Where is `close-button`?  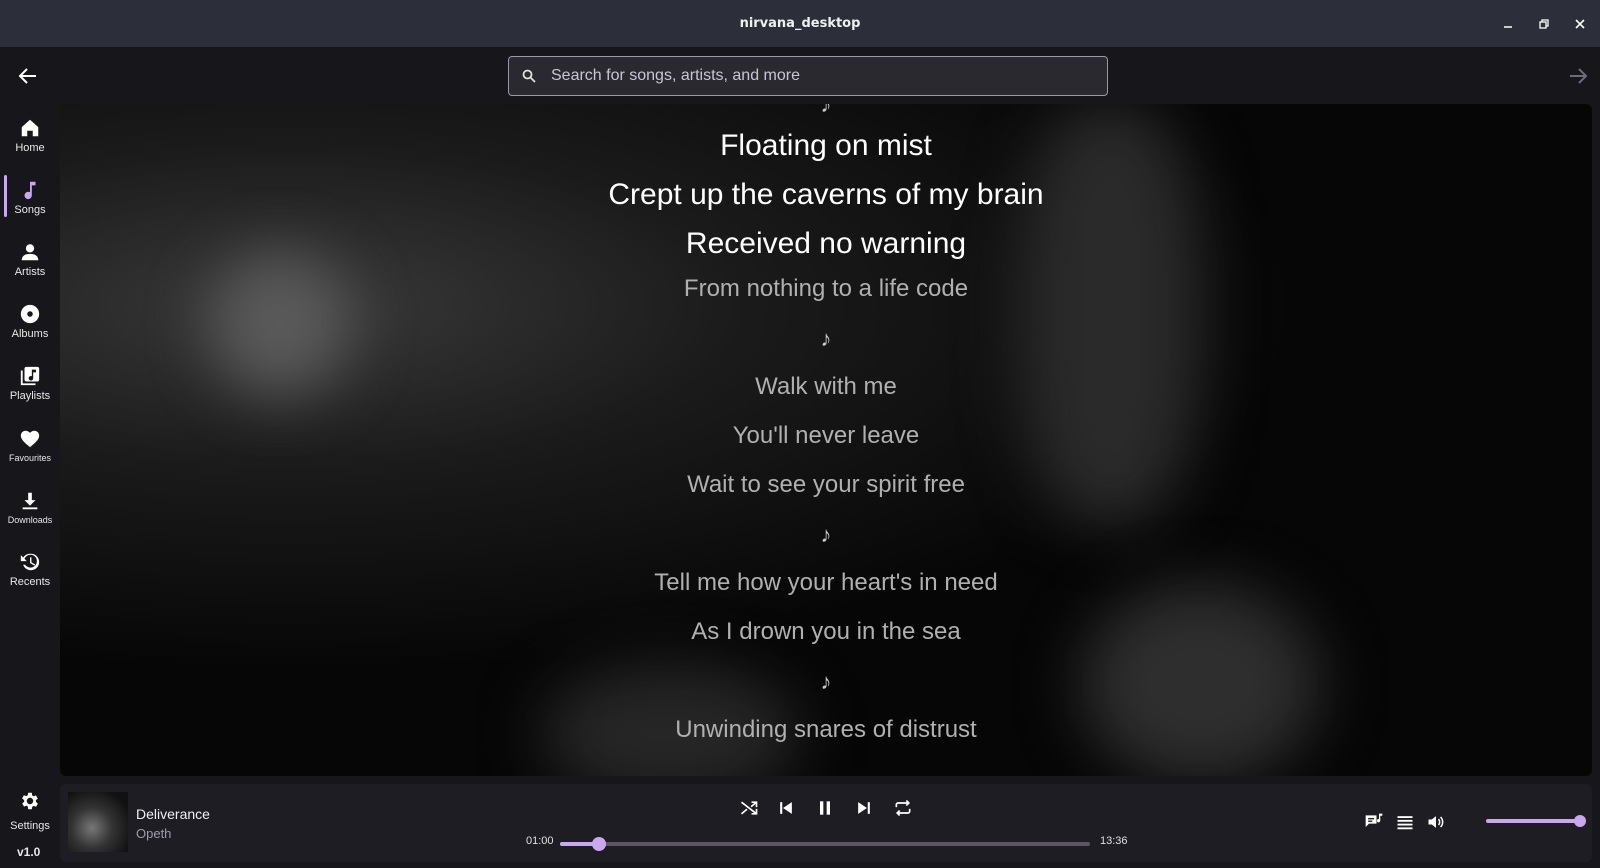 close-button is located at coordinates (1580, 24).